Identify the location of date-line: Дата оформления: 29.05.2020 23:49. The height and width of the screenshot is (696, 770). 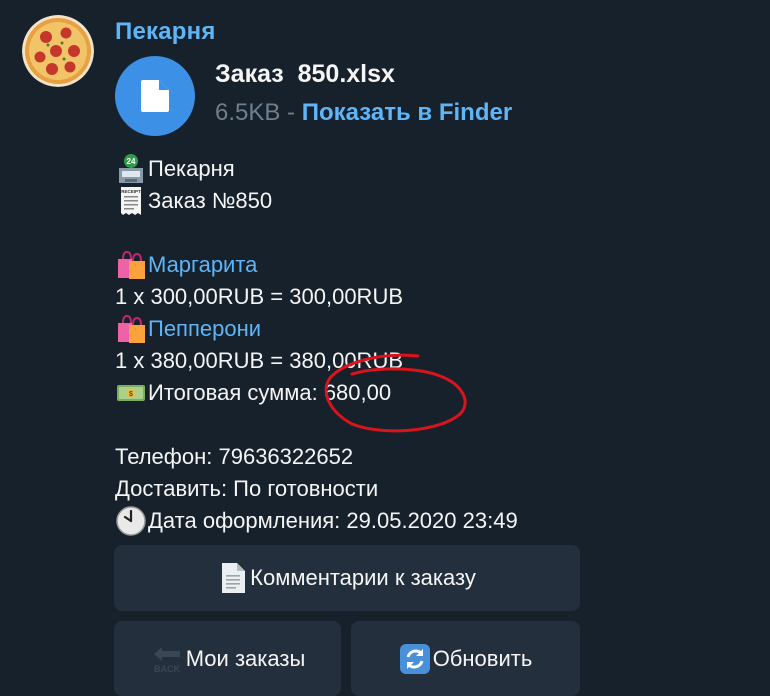
(316, 521).